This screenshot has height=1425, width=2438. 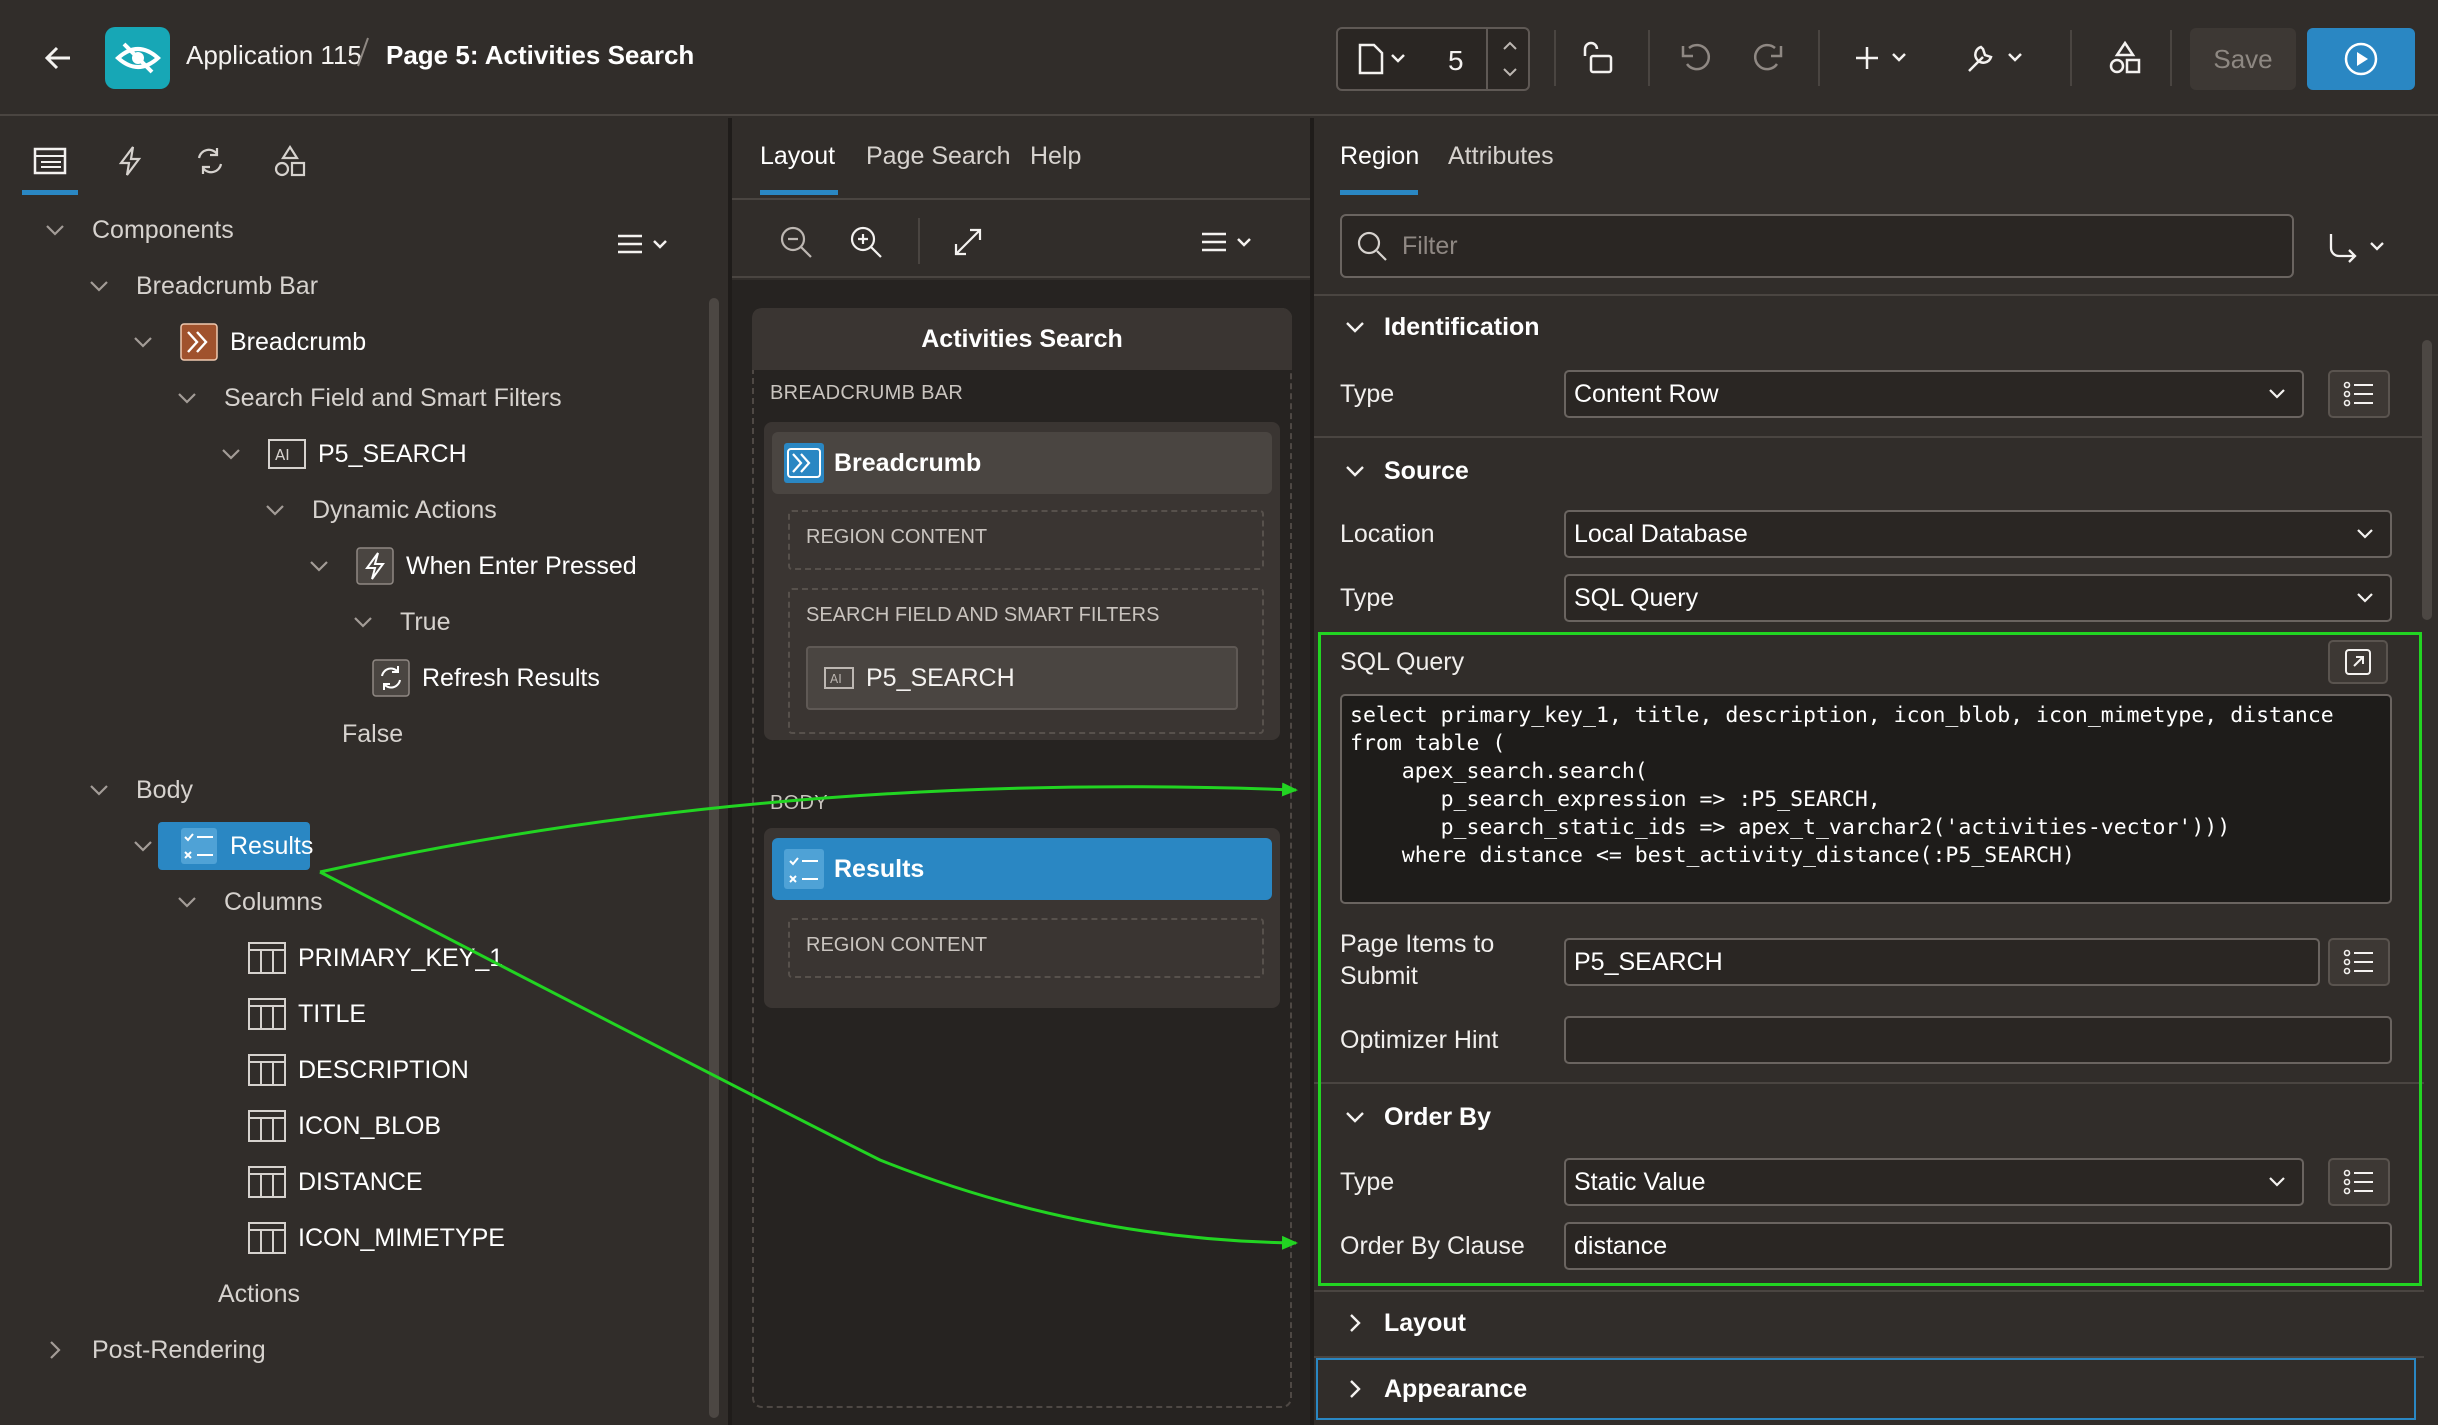 I want to click on page-title: Page 5: Activities Search, so click(x=540, y=55).